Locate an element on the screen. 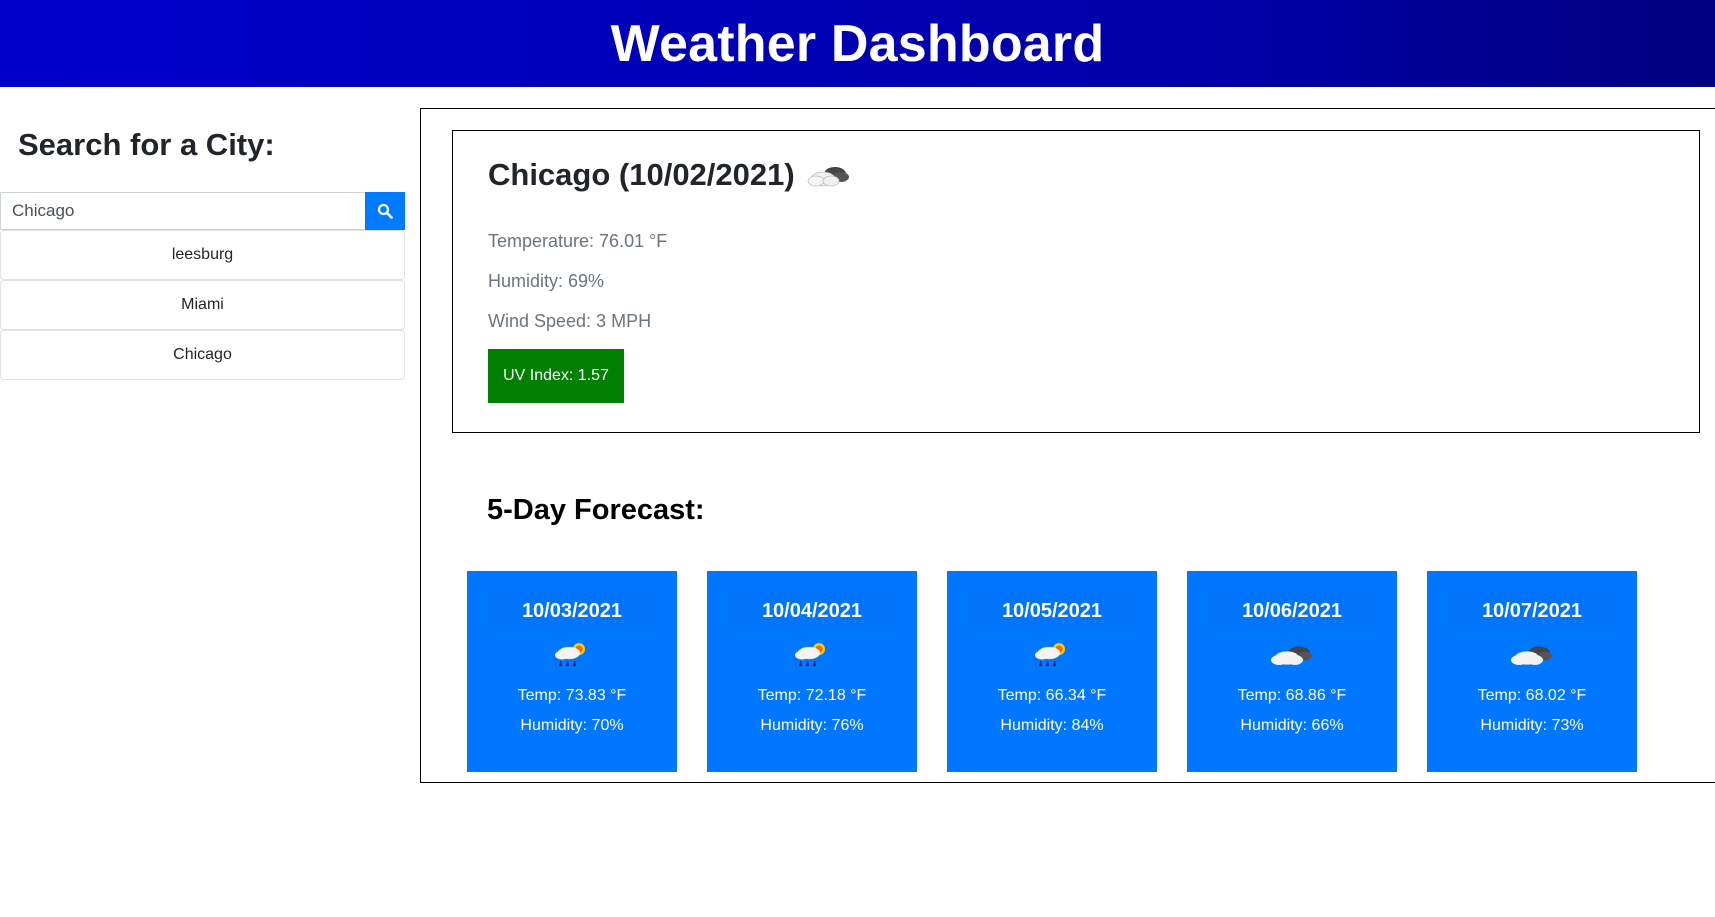 This screenshot has height=917, width=1715. forecast-date: 10/03/2021 is located at coordinates (572, 610).